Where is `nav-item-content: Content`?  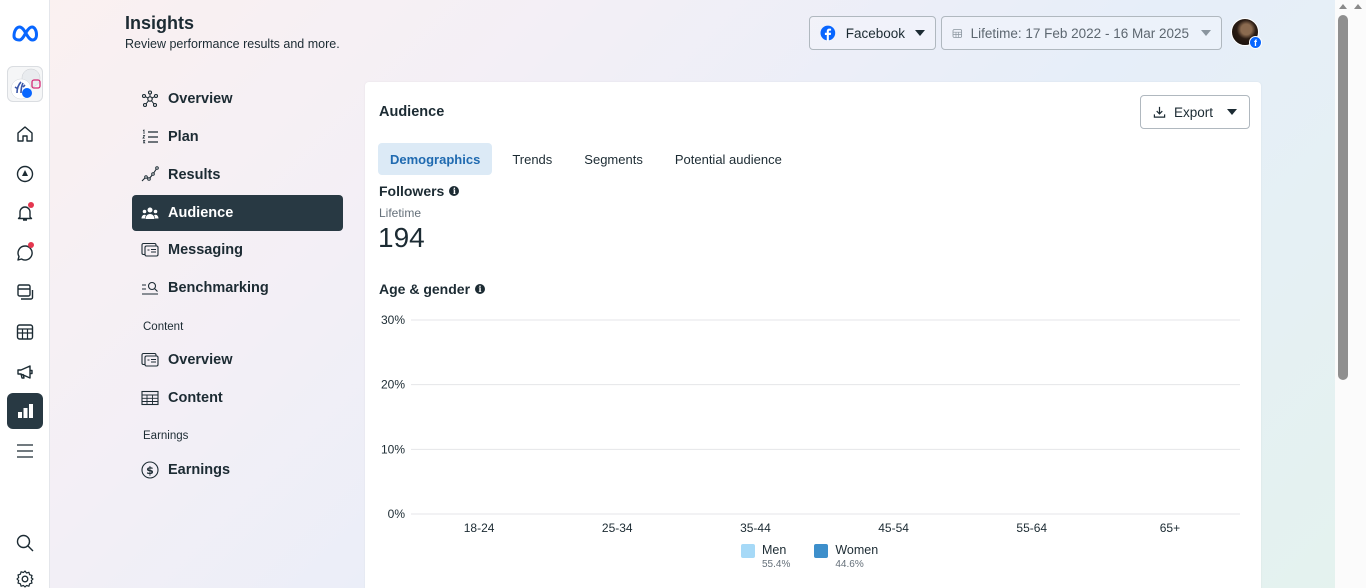 nav-item-content: Content is located at coordinates (237, 398).